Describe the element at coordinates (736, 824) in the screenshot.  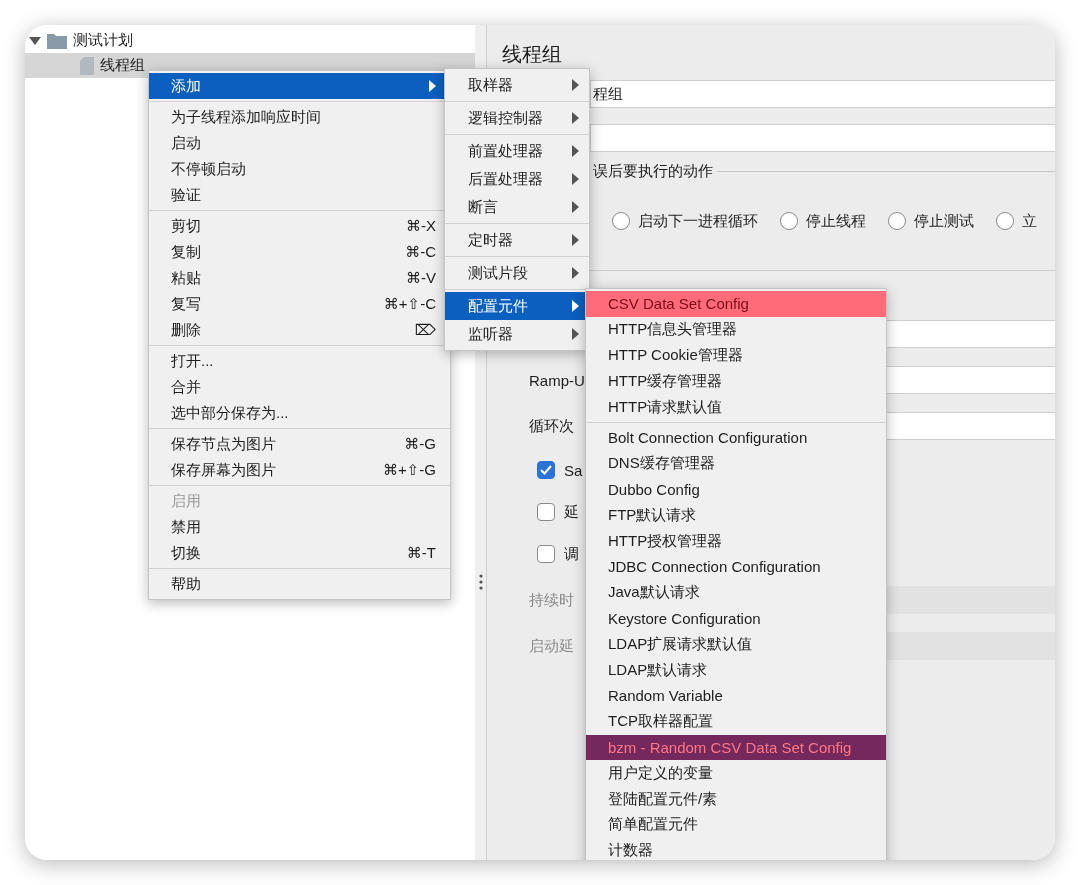
I see `menu-item: 简单配置元件` at that location.